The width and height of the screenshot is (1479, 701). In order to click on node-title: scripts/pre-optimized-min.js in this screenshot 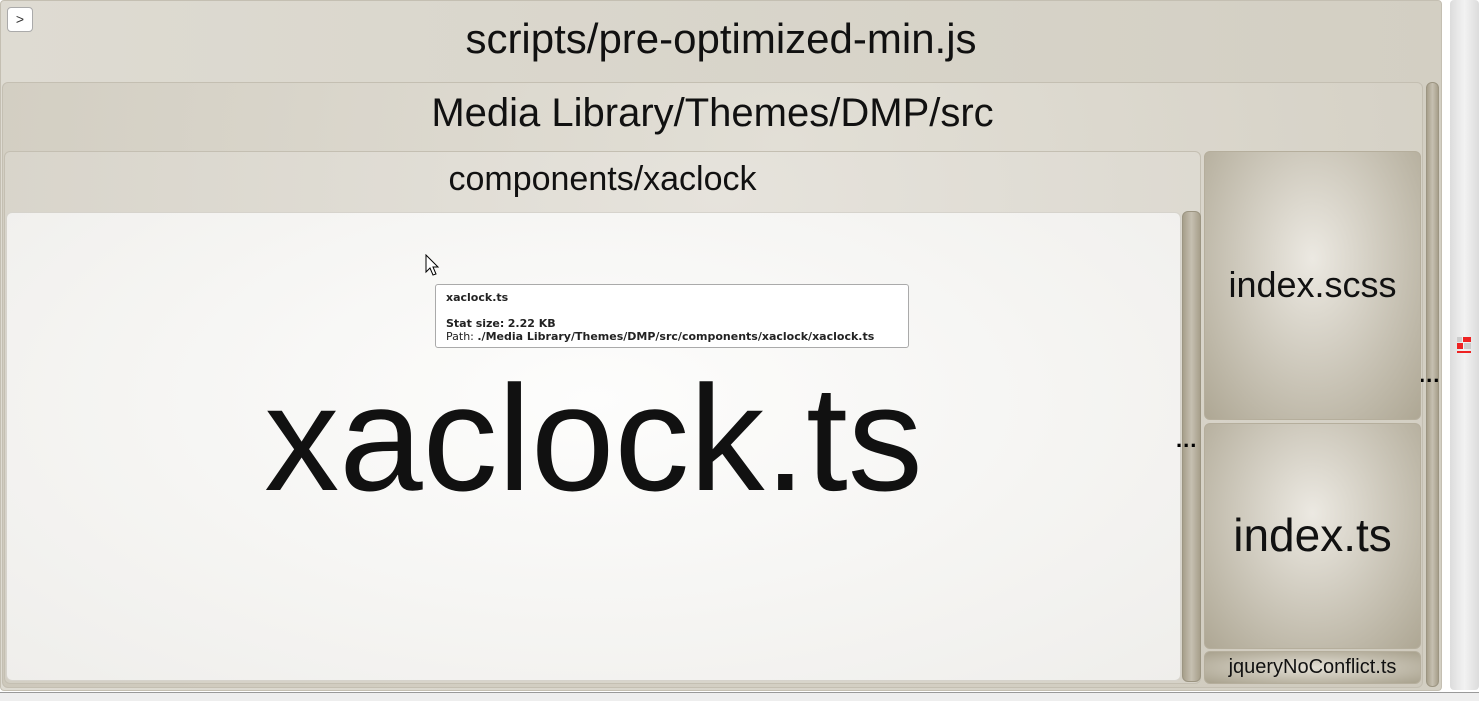, I will do `click(721, 38)`.